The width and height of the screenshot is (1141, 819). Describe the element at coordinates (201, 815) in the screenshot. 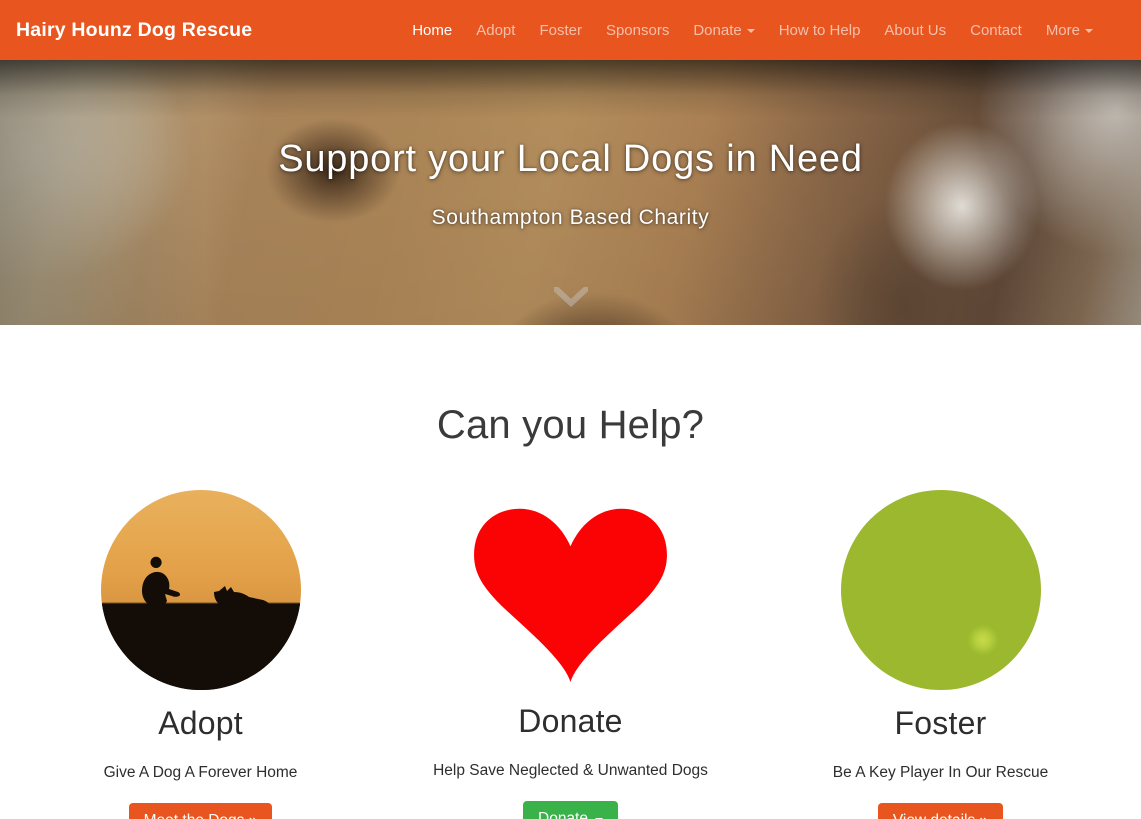

I see `card-button-label: Meet the Dogs »` at that location.